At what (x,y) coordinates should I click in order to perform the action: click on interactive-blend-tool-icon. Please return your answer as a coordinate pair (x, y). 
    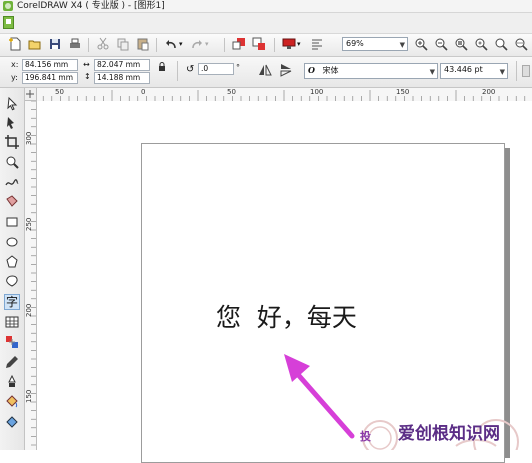
    Looking at the image, I should click on (12, 342).